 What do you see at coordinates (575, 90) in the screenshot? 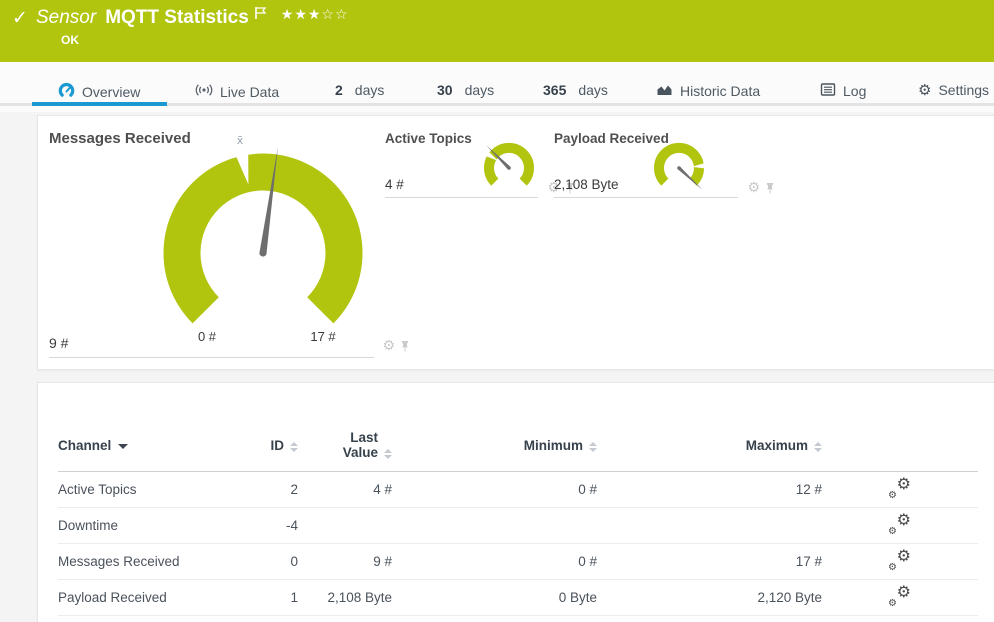
I see `tab-365-days: 365 days` at bounding box center [575, 90].